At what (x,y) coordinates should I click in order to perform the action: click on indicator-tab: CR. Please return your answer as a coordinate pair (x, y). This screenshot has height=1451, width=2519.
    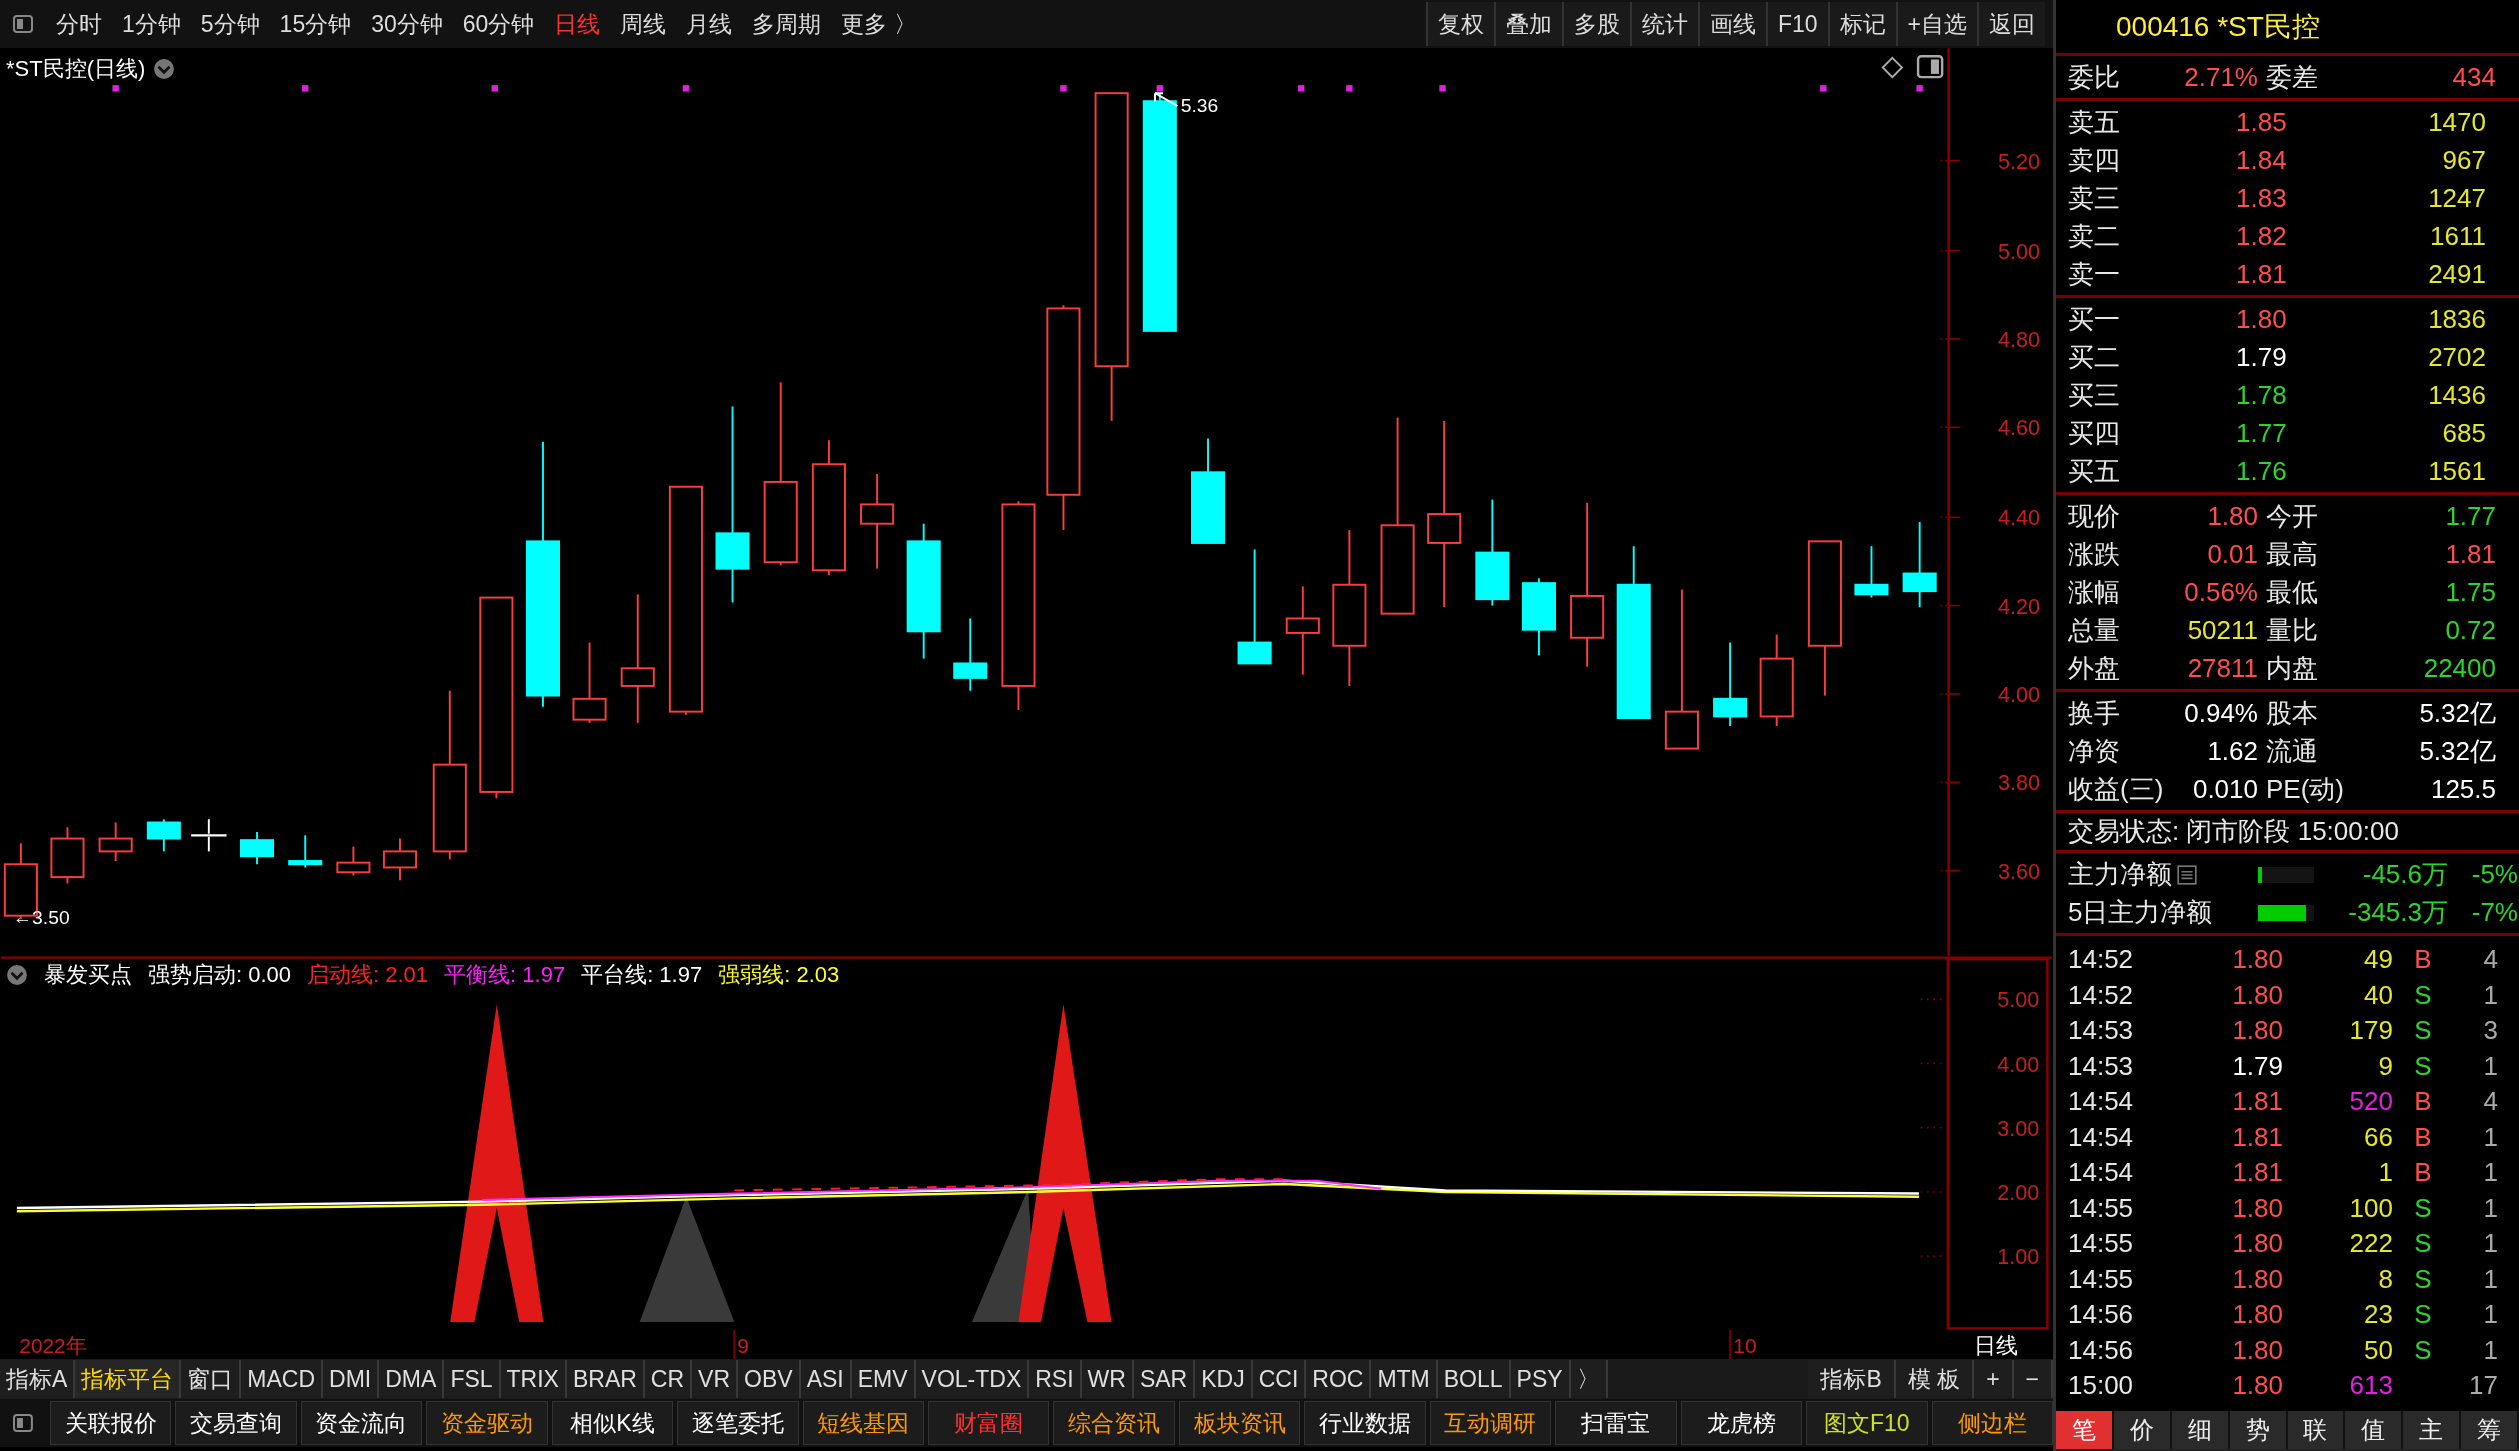
    Looking at the image, I should click on (668, 1379).